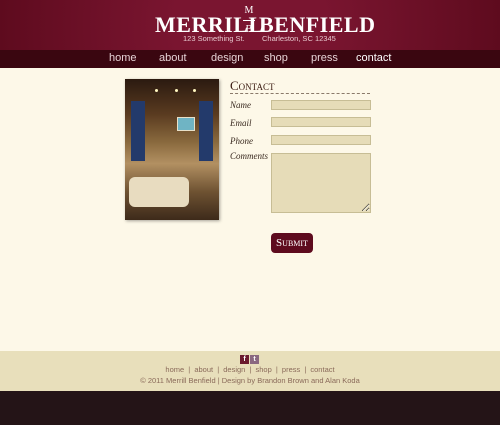 This screenshot has width=500, height=425. What do you see at coordinates (123, 58) in the screenshot?
I see `nav-home: home` at bounding box center [123, 58].